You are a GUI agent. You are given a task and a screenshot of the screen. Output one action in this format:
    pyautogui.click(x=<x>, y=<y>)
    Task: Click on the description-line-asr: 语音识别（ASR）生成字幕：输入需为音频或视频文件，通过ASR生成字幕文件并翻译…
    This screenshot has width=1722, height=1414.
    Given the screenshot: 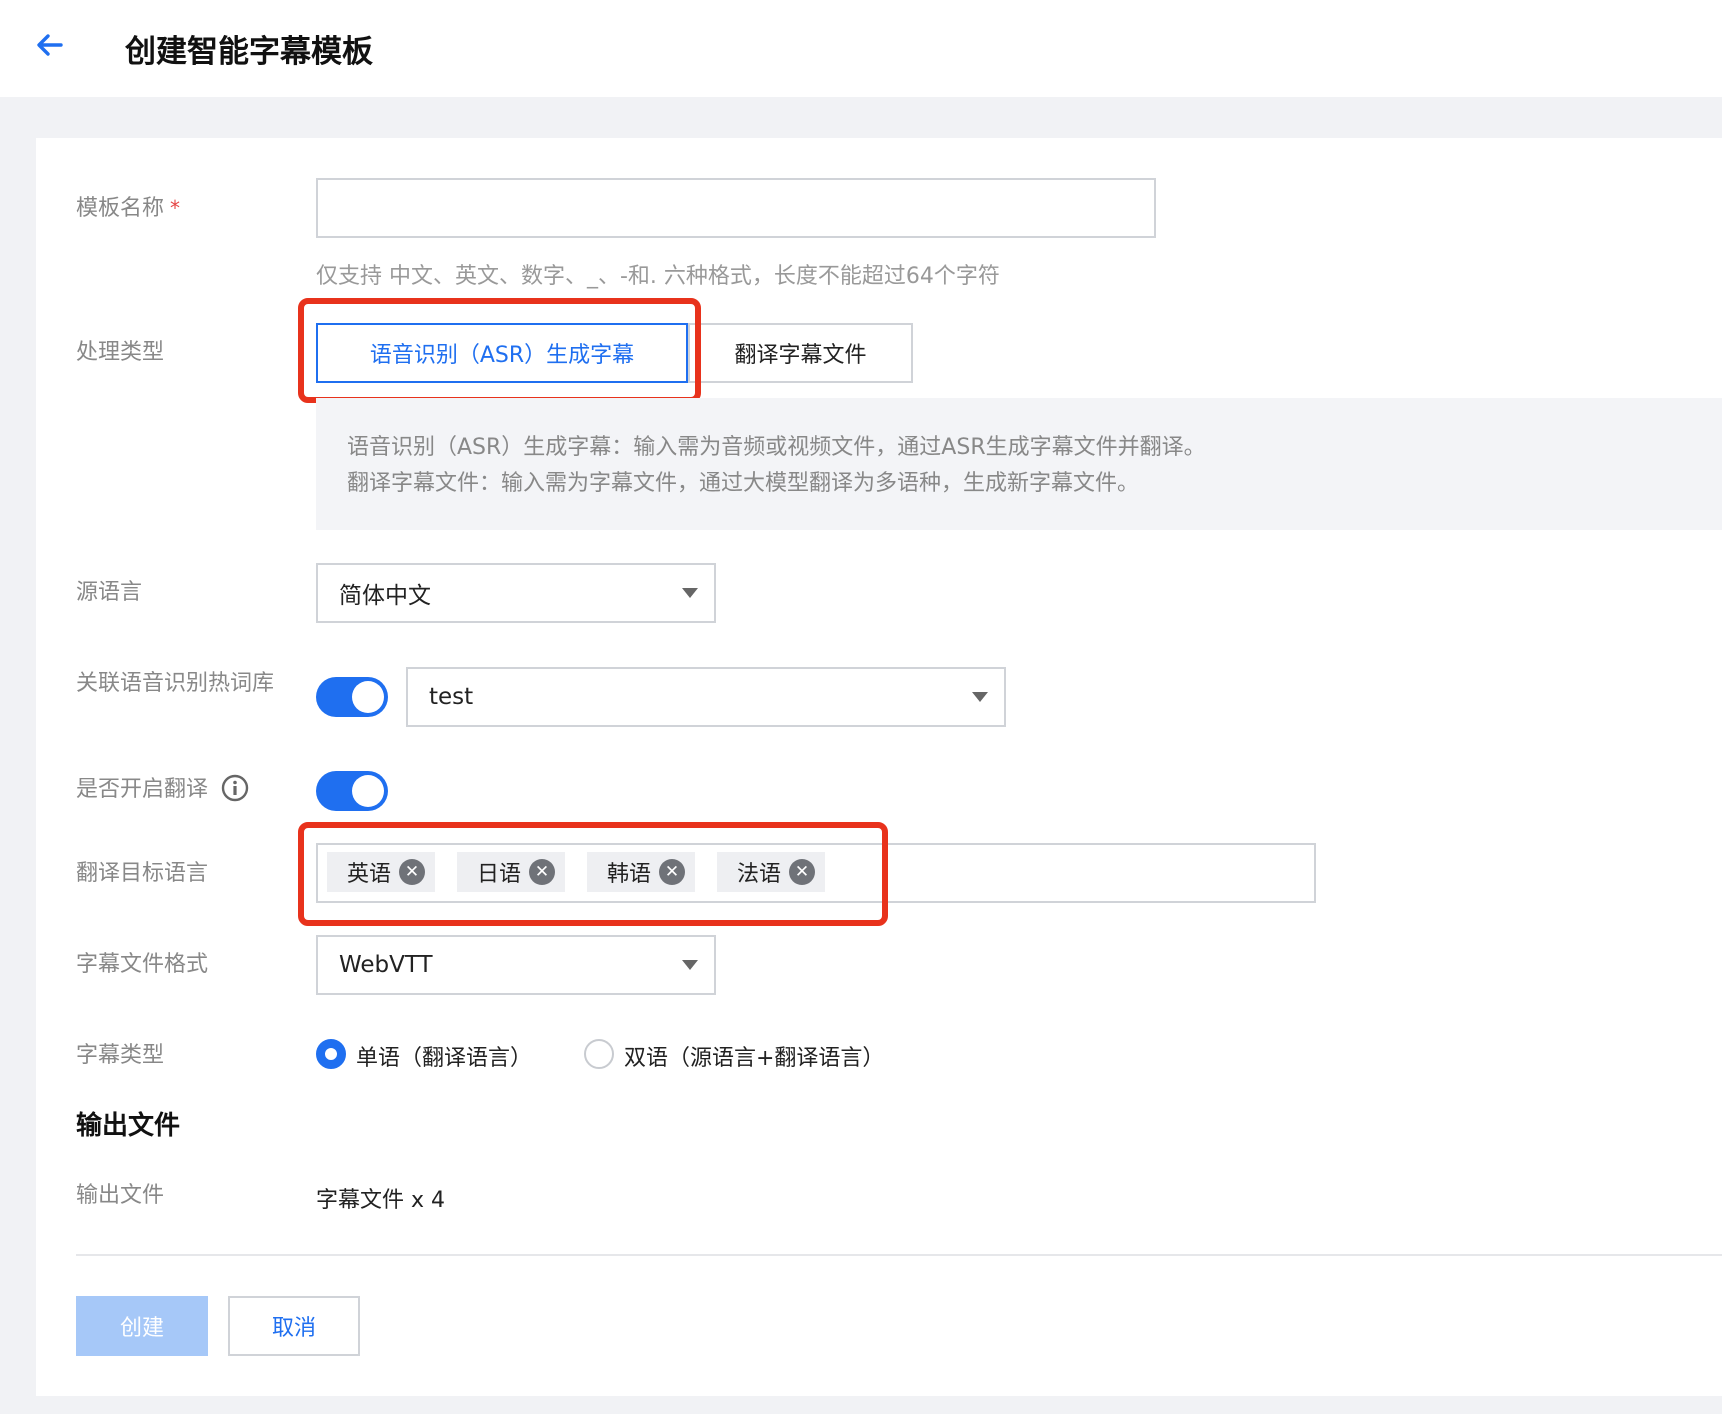 What is the action you would take?
    pyautogui.click(x=776, y=447)
    